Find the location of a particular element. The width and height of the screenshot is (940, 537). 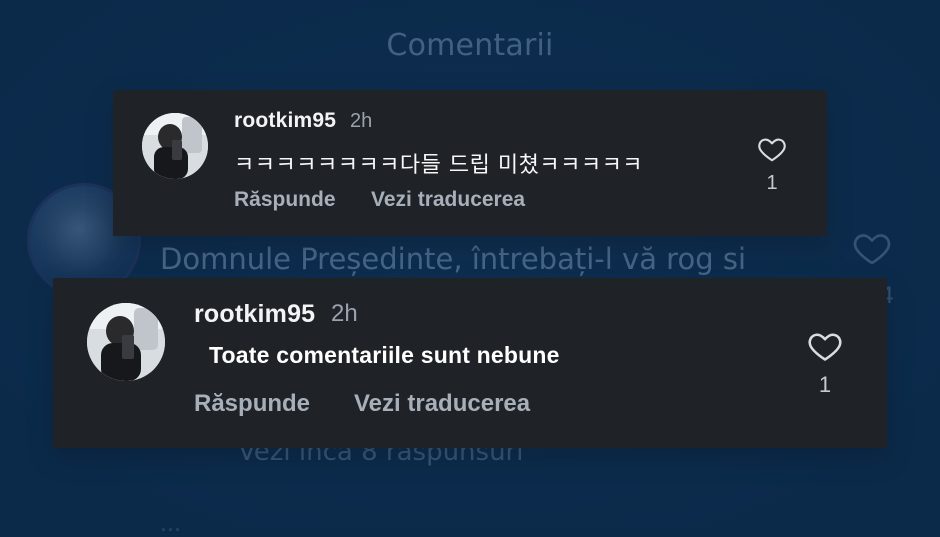

comments-section-title: Comentarii is located at coordinates (470, 45).